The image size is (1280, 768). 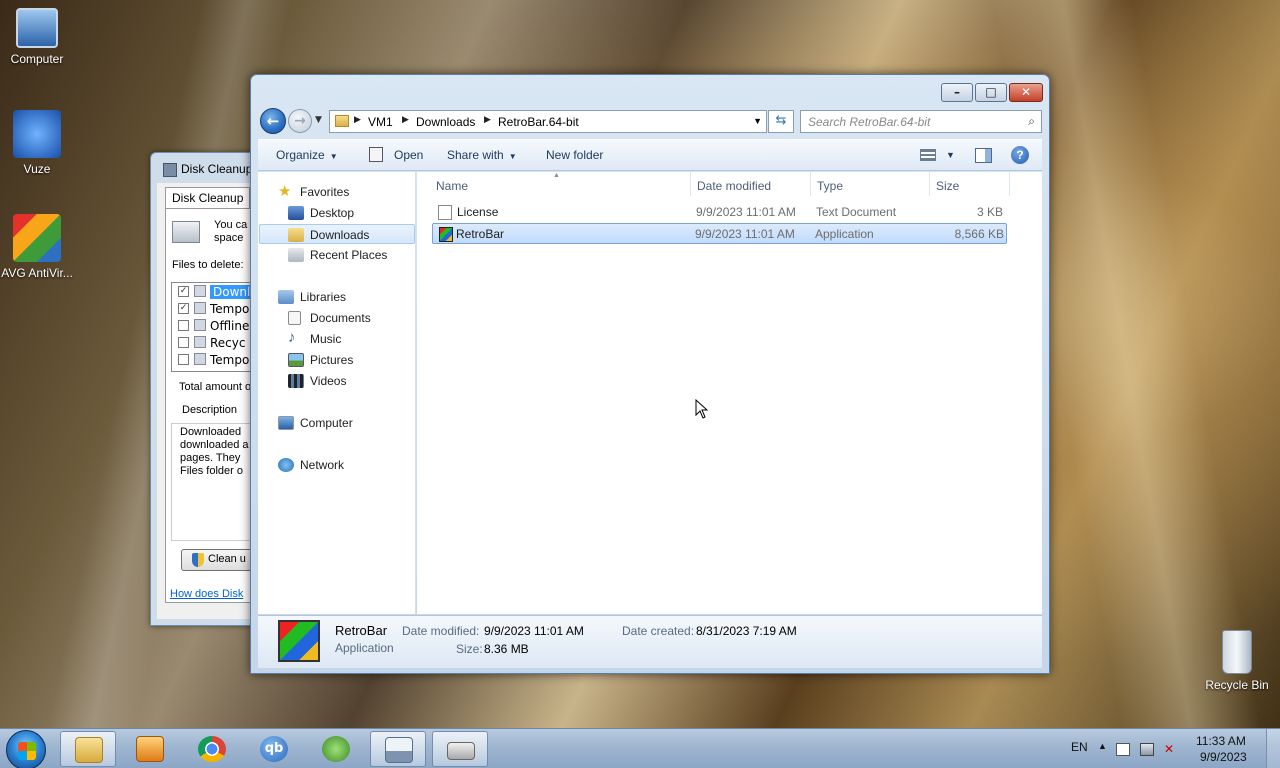 What do you see at coordinates (1020, 155) in the screenshot?
I see `help-icon: ?` at bounding box center [1020, 155].